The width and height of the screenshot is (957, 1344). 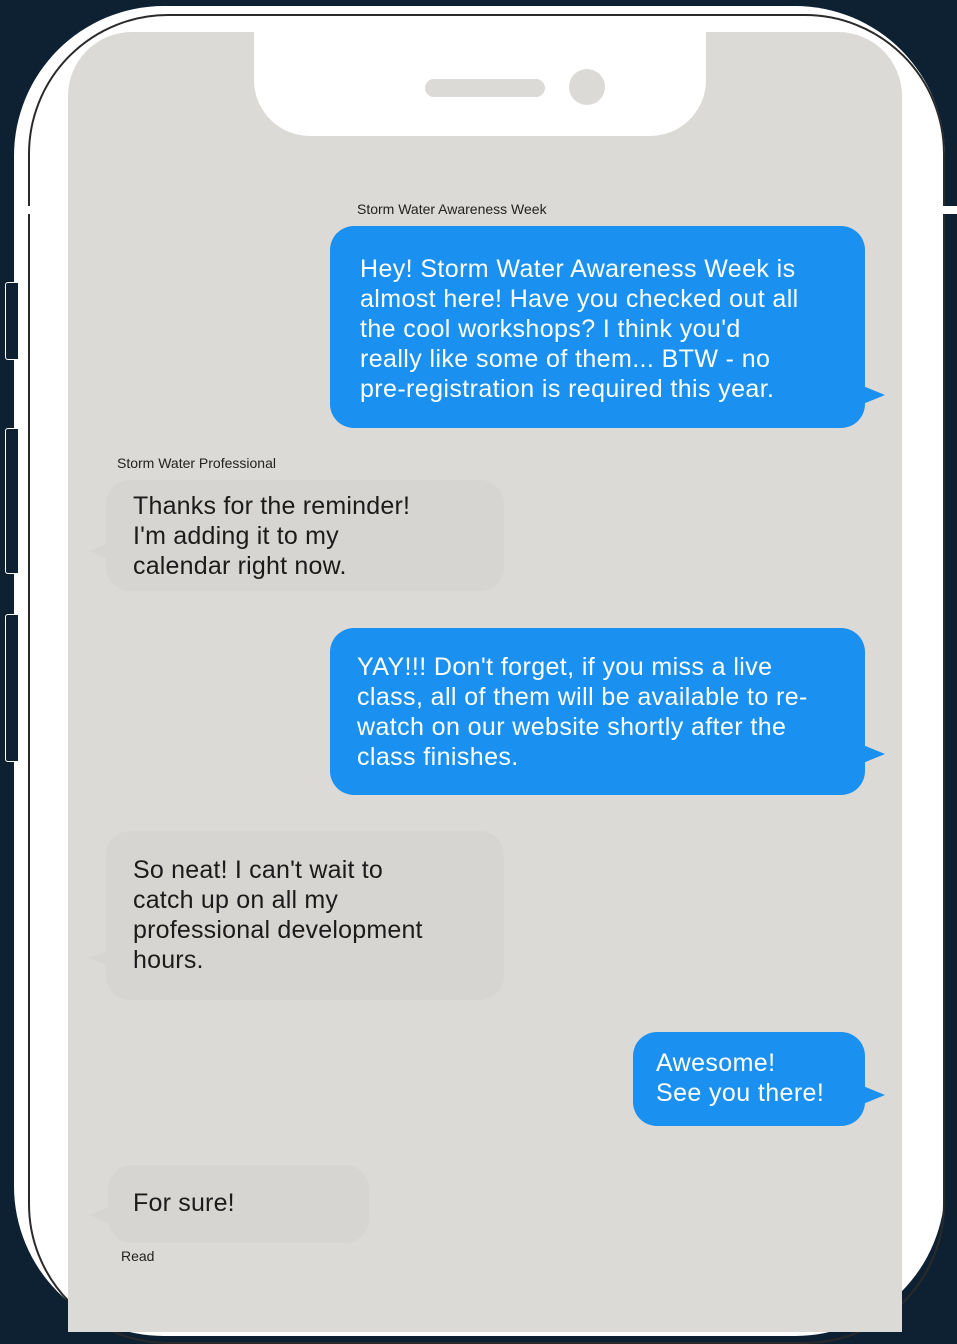 I want to click on volume-down-button, so click(x=11, y=688).